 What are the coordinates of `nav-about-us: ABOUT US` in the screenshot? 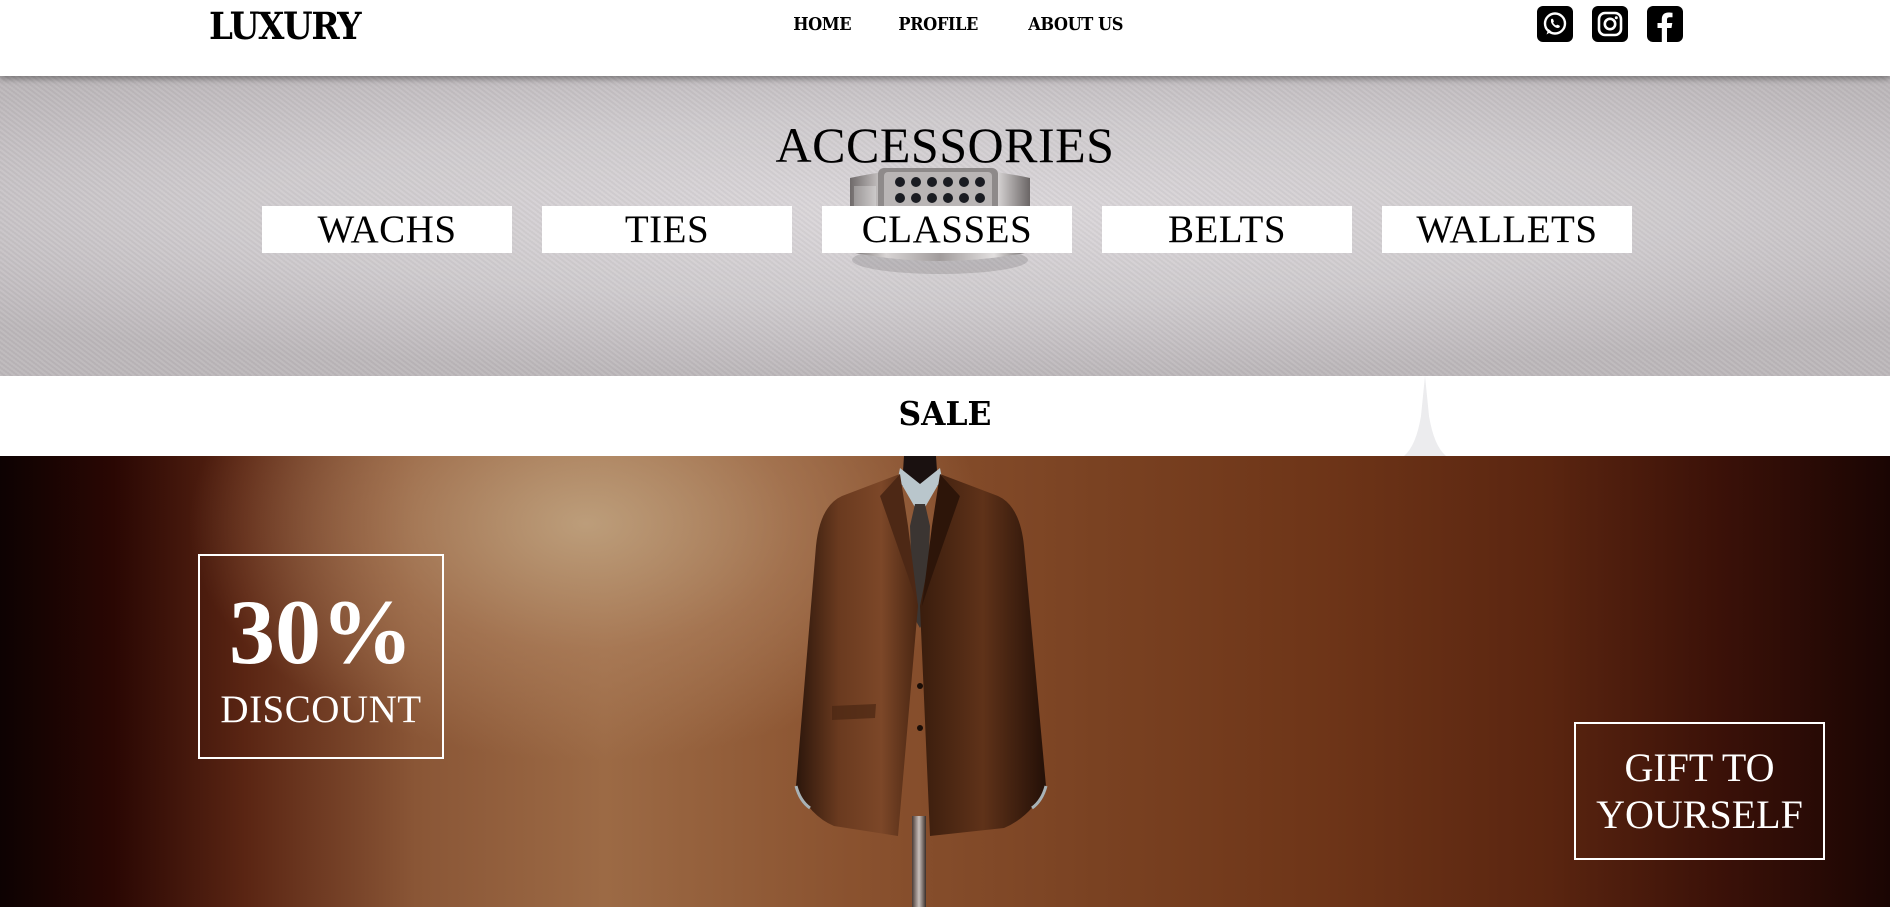 It's located at (1075, 24).